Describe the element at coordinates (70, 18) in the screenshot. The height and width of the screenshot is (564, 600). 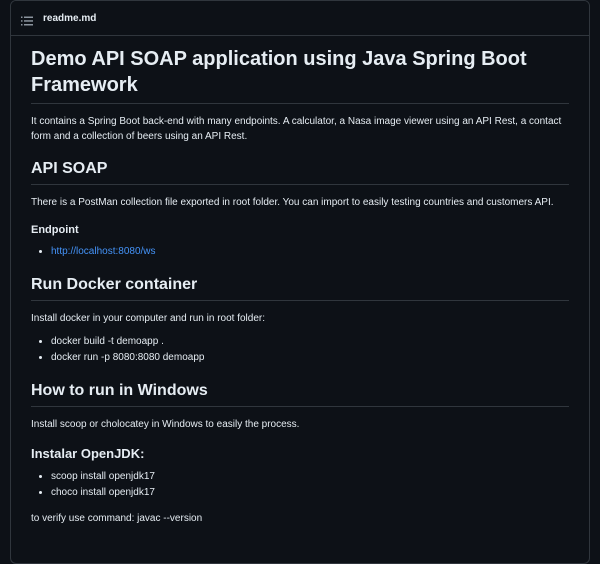
I see `file-name: readme.md` at that location.